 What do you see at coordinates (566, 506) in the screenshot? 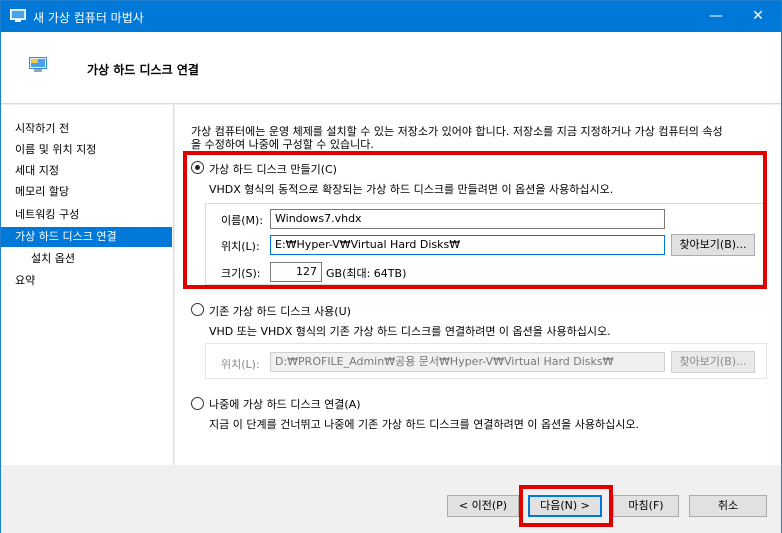
I see `annotation-highlight-next` at bounding box center [566, 506].